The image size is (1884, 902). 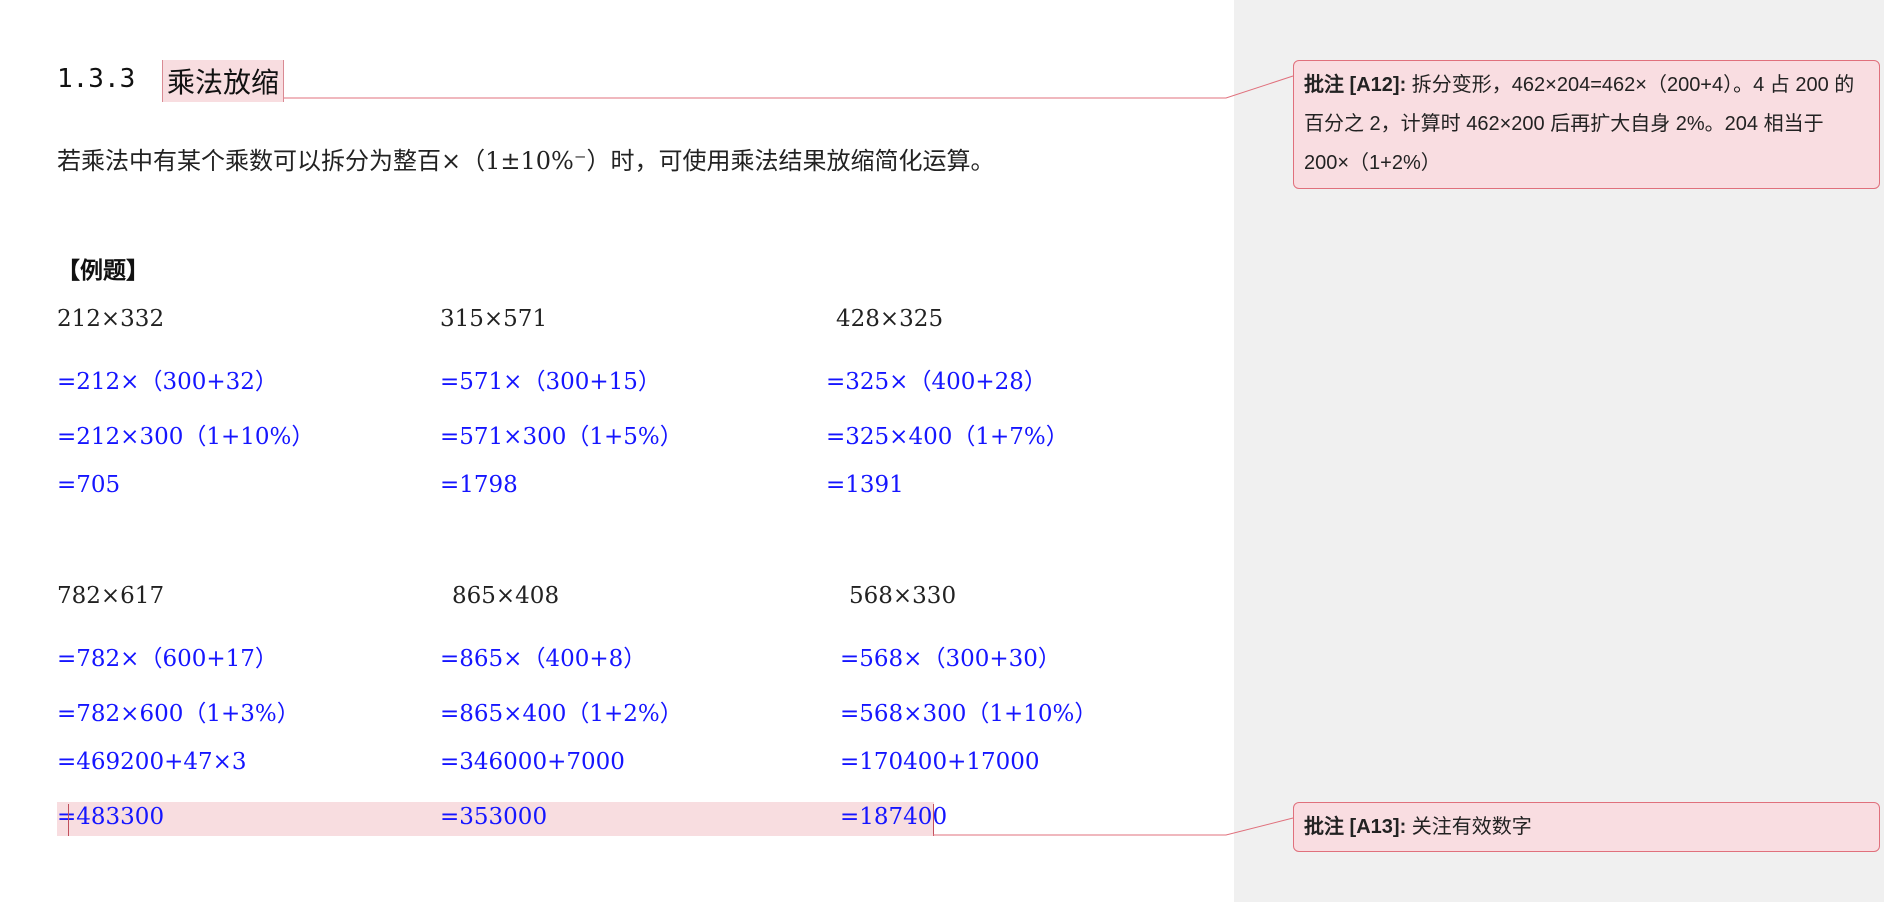 I want to click on comment-text: 关注有效数字, so click(x=1471, y=827).